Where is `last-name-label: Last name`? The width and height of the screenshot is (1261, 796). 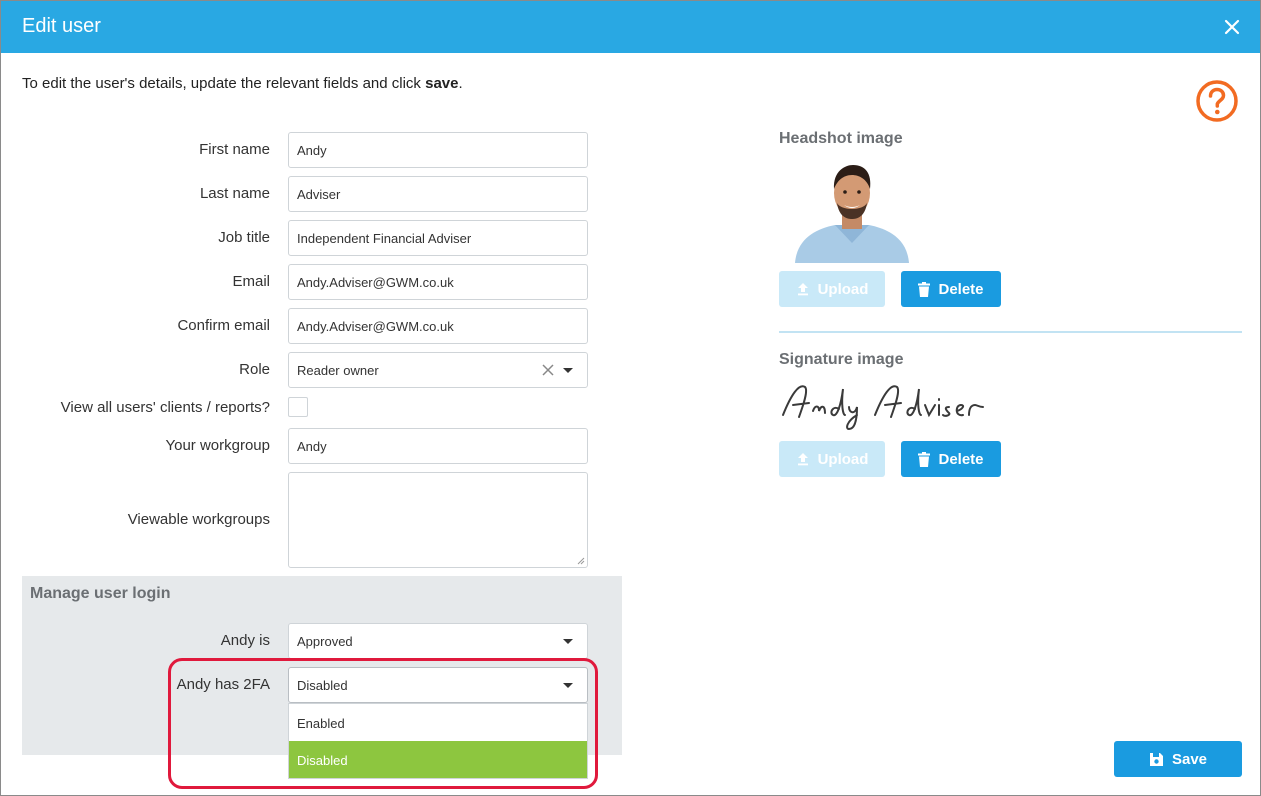 last-name-label: Last name is located at coordinates (234, 193).